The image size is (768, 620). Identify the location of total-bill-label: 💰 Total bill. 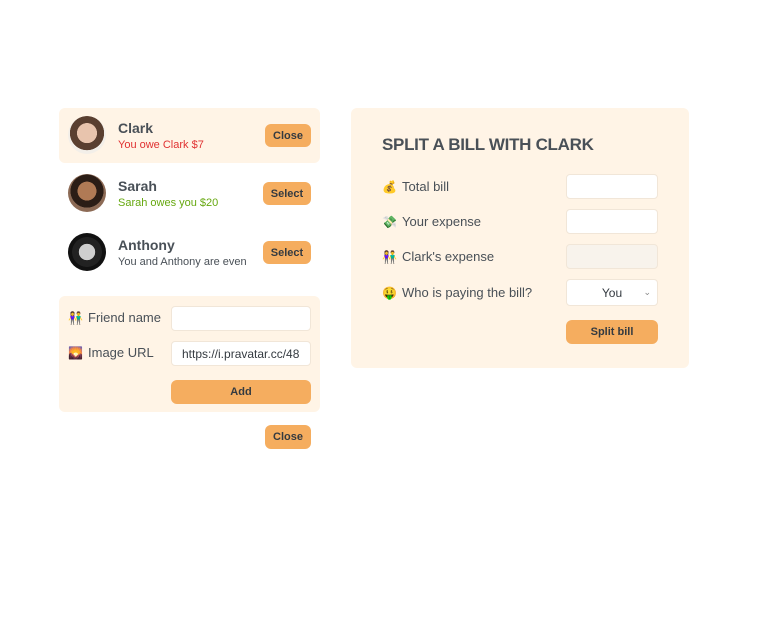
(415, 186).